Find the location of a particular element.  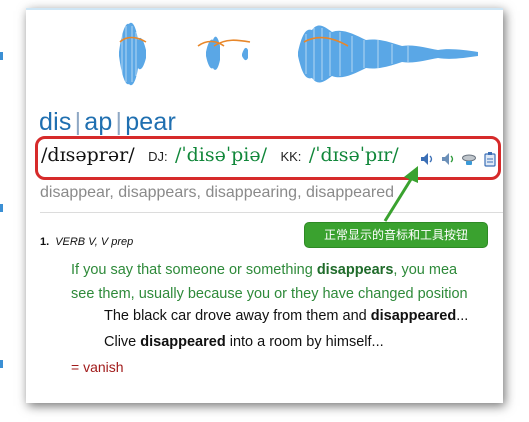

kk-label: KK: is located at coordinates (291, 156).